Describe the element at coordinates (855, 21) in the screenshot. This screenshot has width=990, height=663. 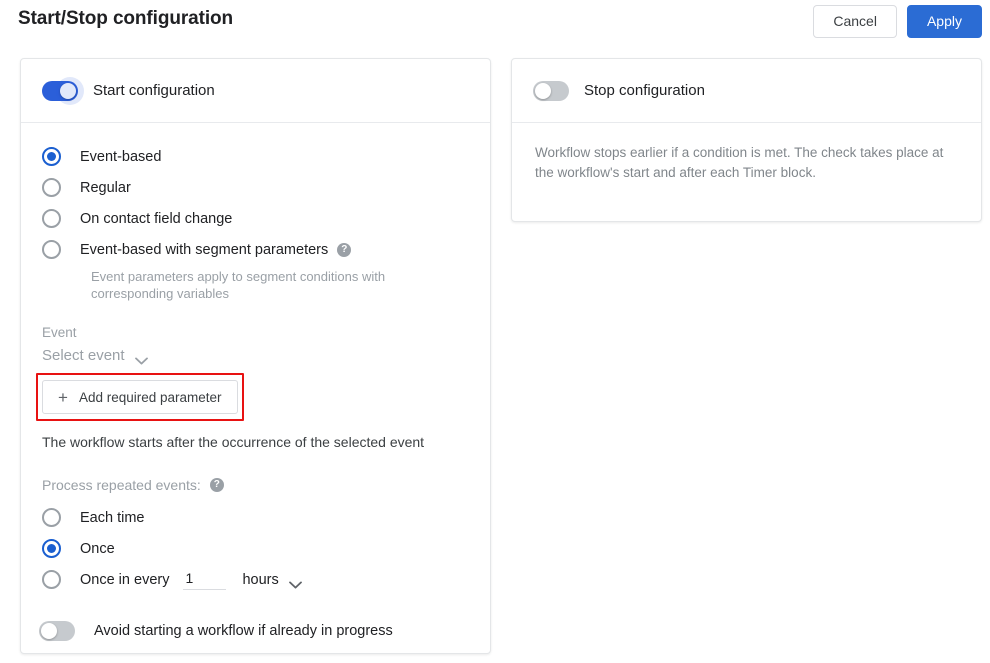
I see `cancel-button: Cancel` at that location.